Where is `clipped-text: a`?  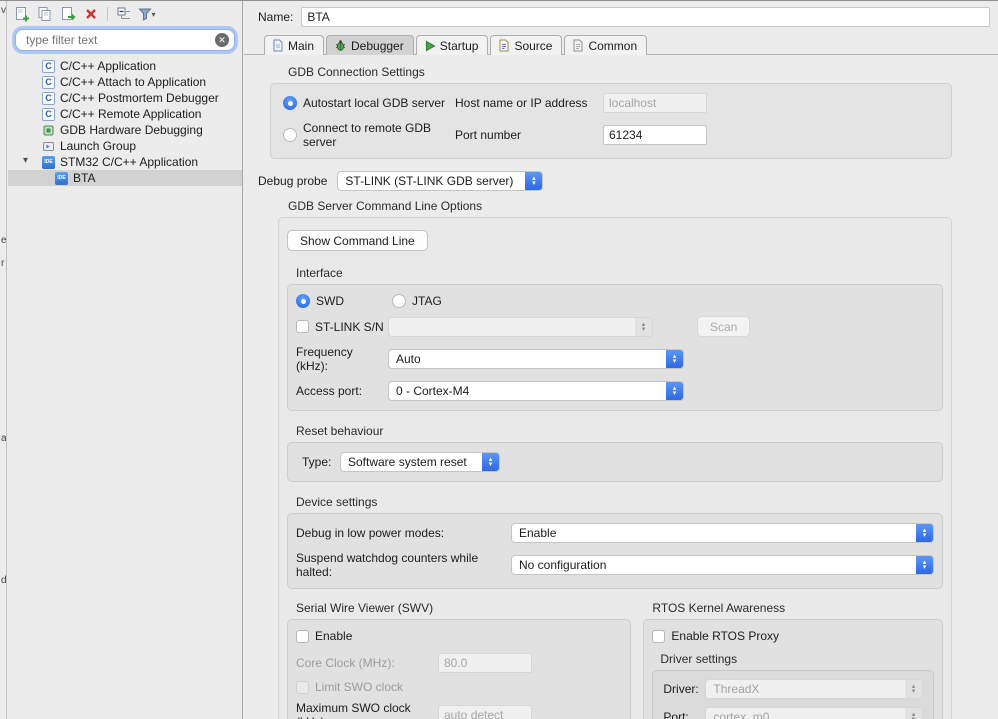
clipped-text: a is located at coordinates (4, 438).